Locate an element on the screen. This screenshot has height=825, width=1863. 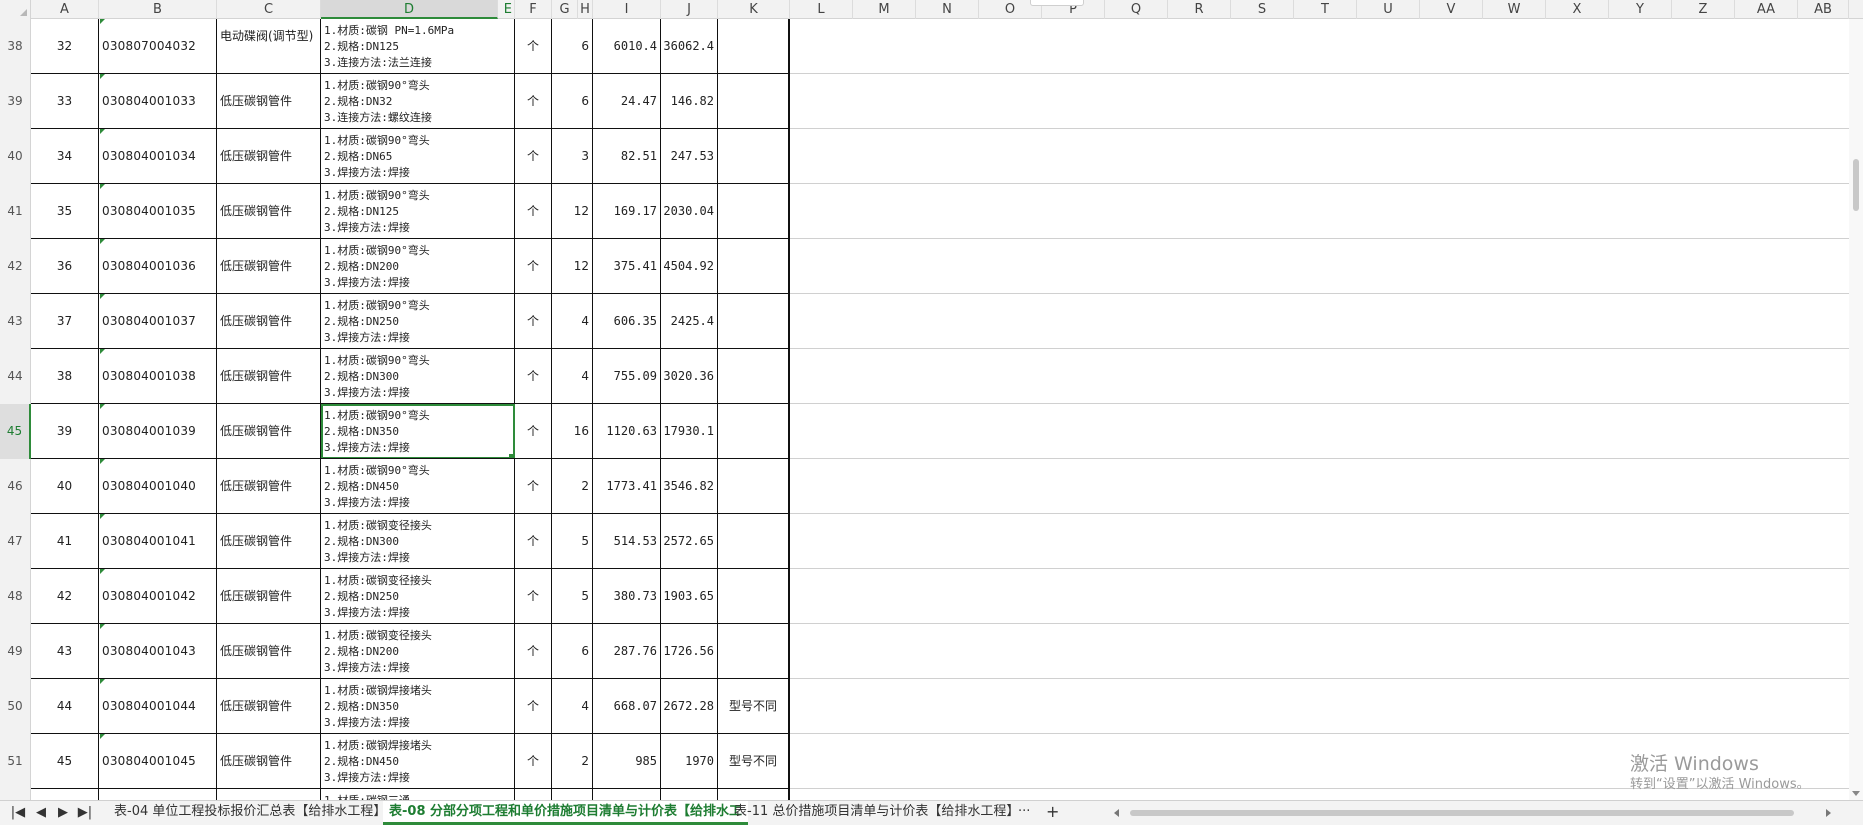
column-header-j: J is located at coordinates (689, 9).